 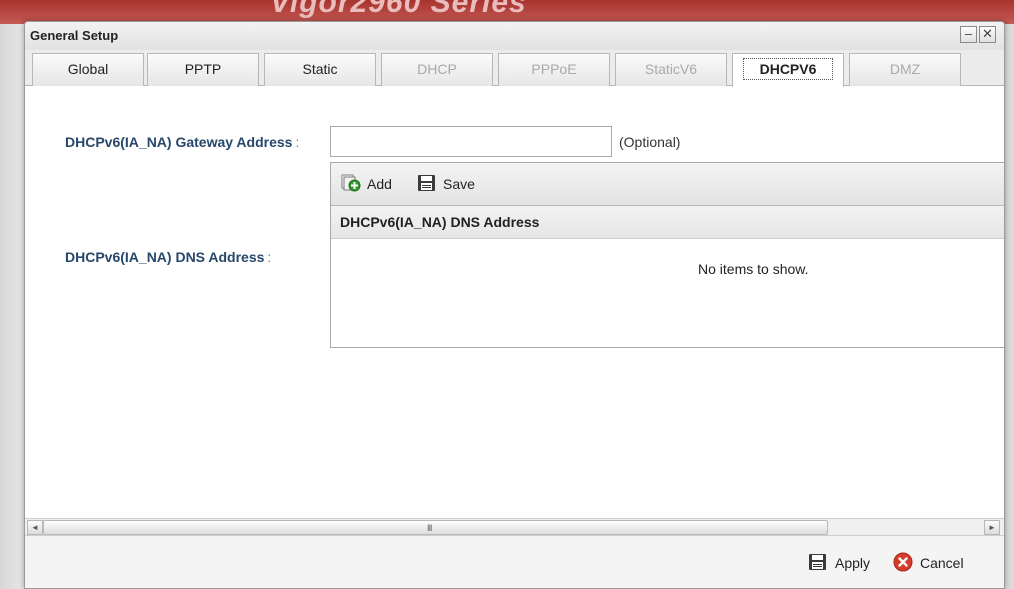 What do you see at coordinates (13, 306) in the screenshot?
I see `background-sidebar` at bounding box center [13, 306].